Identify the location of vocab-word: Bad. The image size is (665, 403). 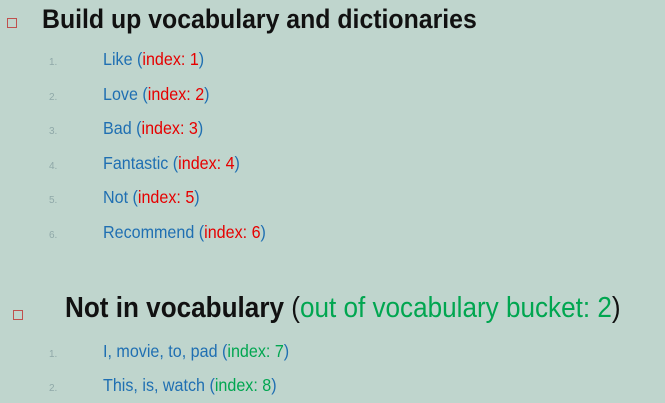
(117, 128).